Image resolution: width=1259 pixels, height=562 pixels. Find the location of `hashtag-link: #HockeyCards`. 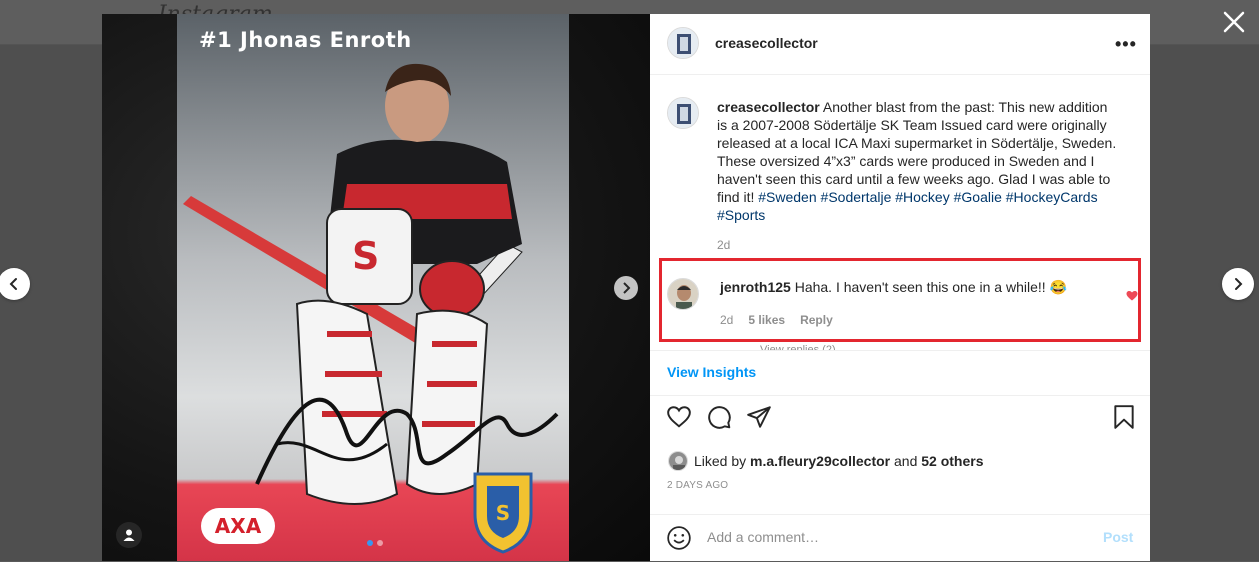

hashtag-link: #HockeyCards is located at coordinates (1052, 197).